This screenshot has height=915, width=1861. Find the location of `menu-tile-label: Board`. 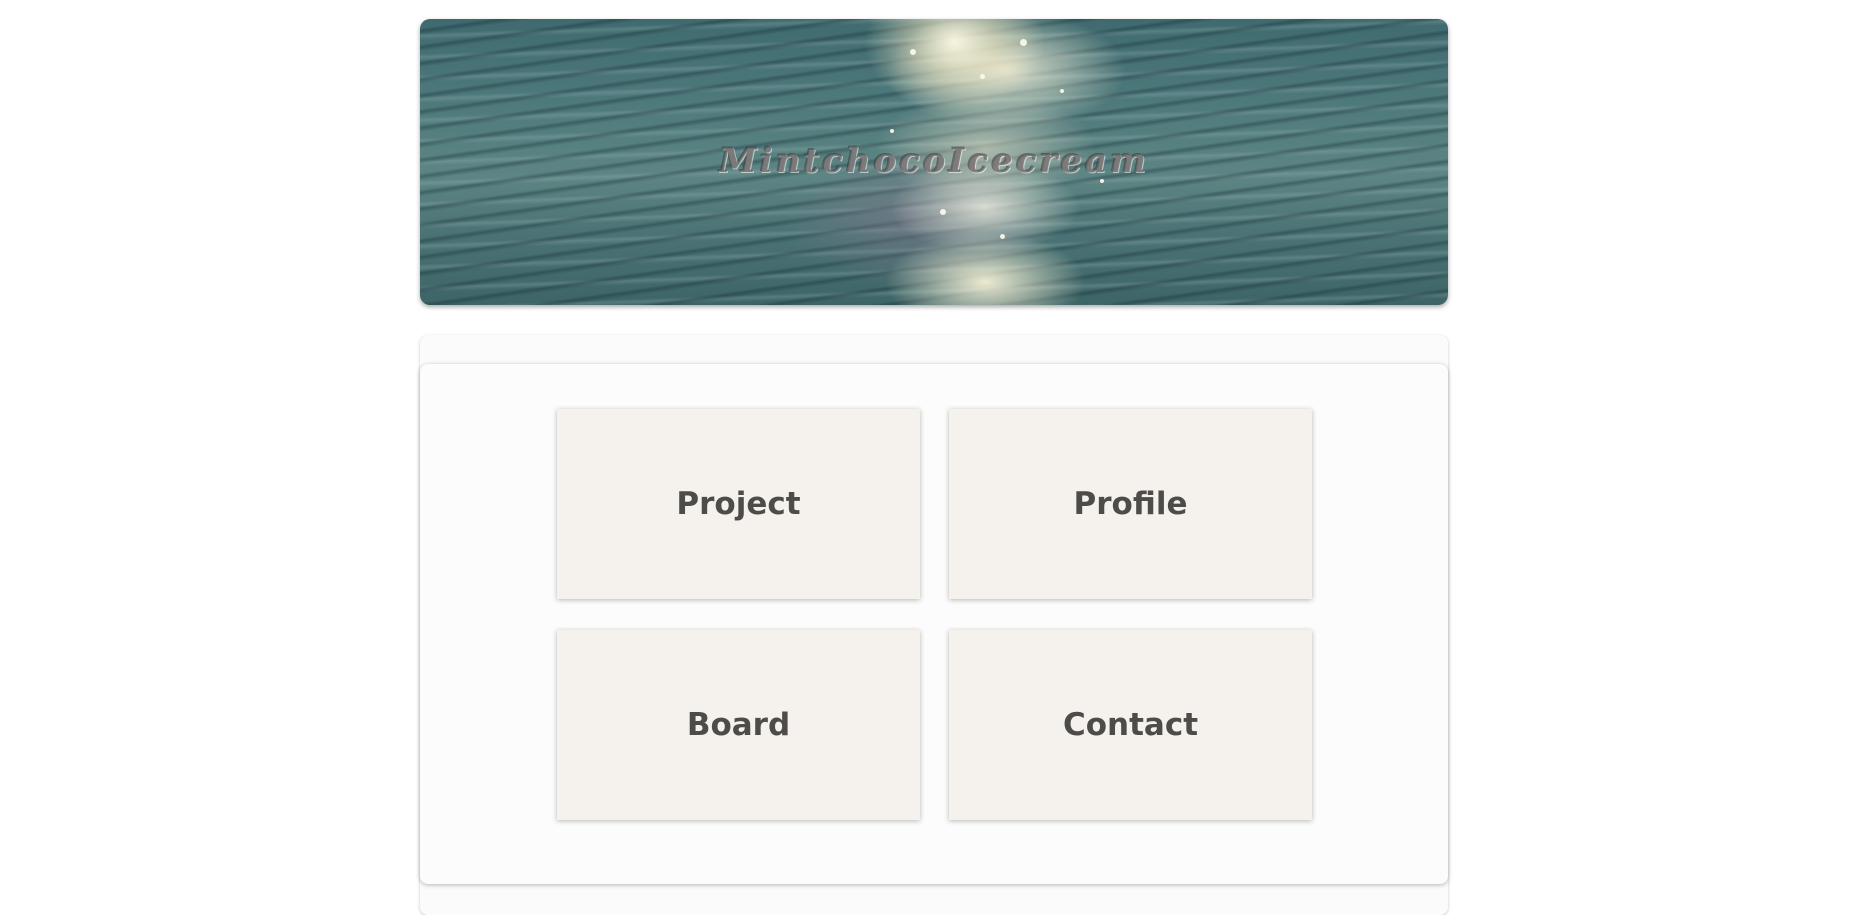

menu-tile-label: Board is located at coordinates (738, 725).